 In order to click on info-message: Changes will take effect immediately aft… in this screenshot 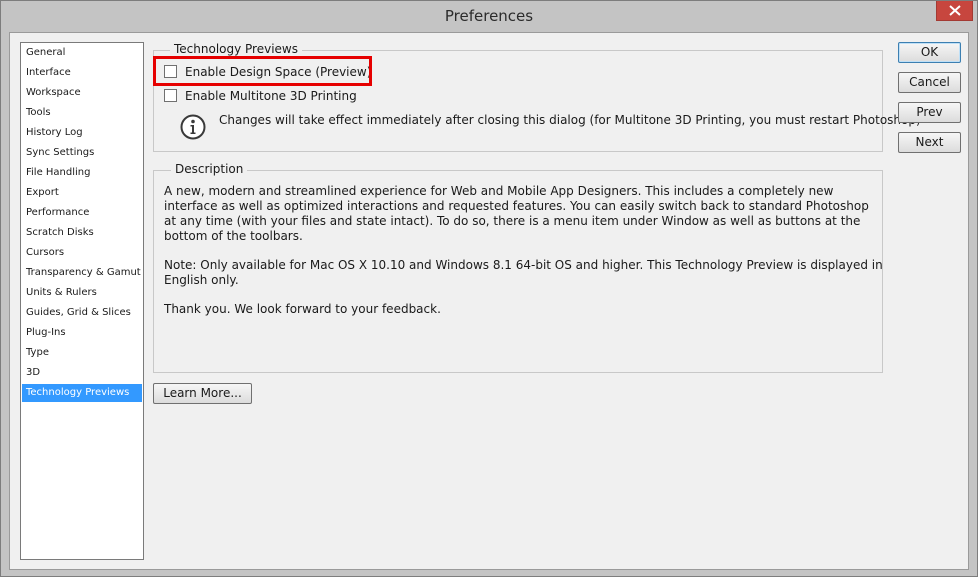, I will do `click(570, 120)`.